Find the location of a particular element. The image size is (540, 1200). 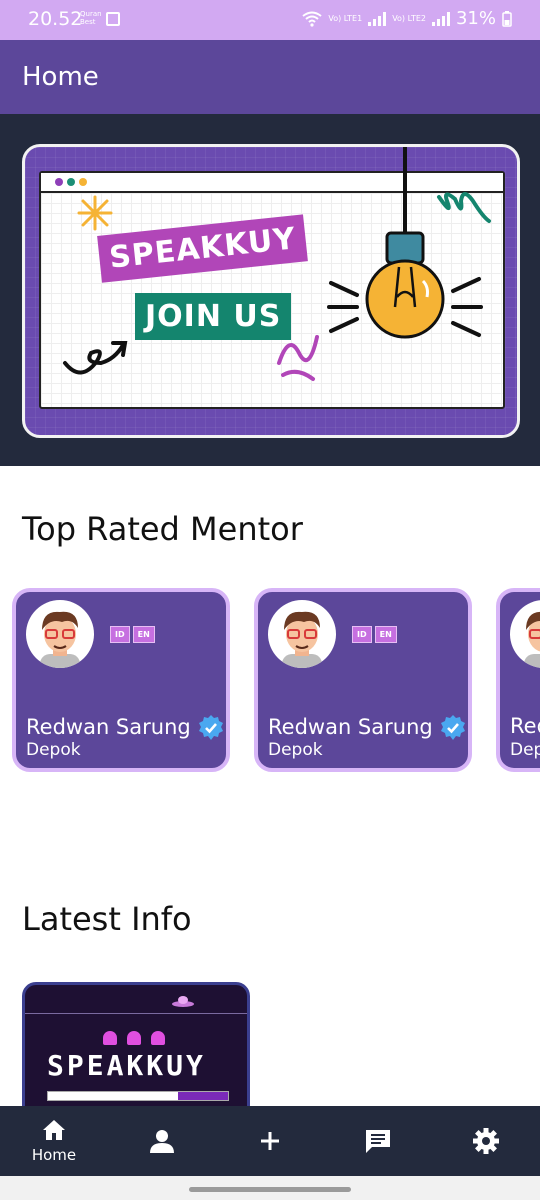

network-label-2: Vo) LTE2 is located at coordinates (409, 18).